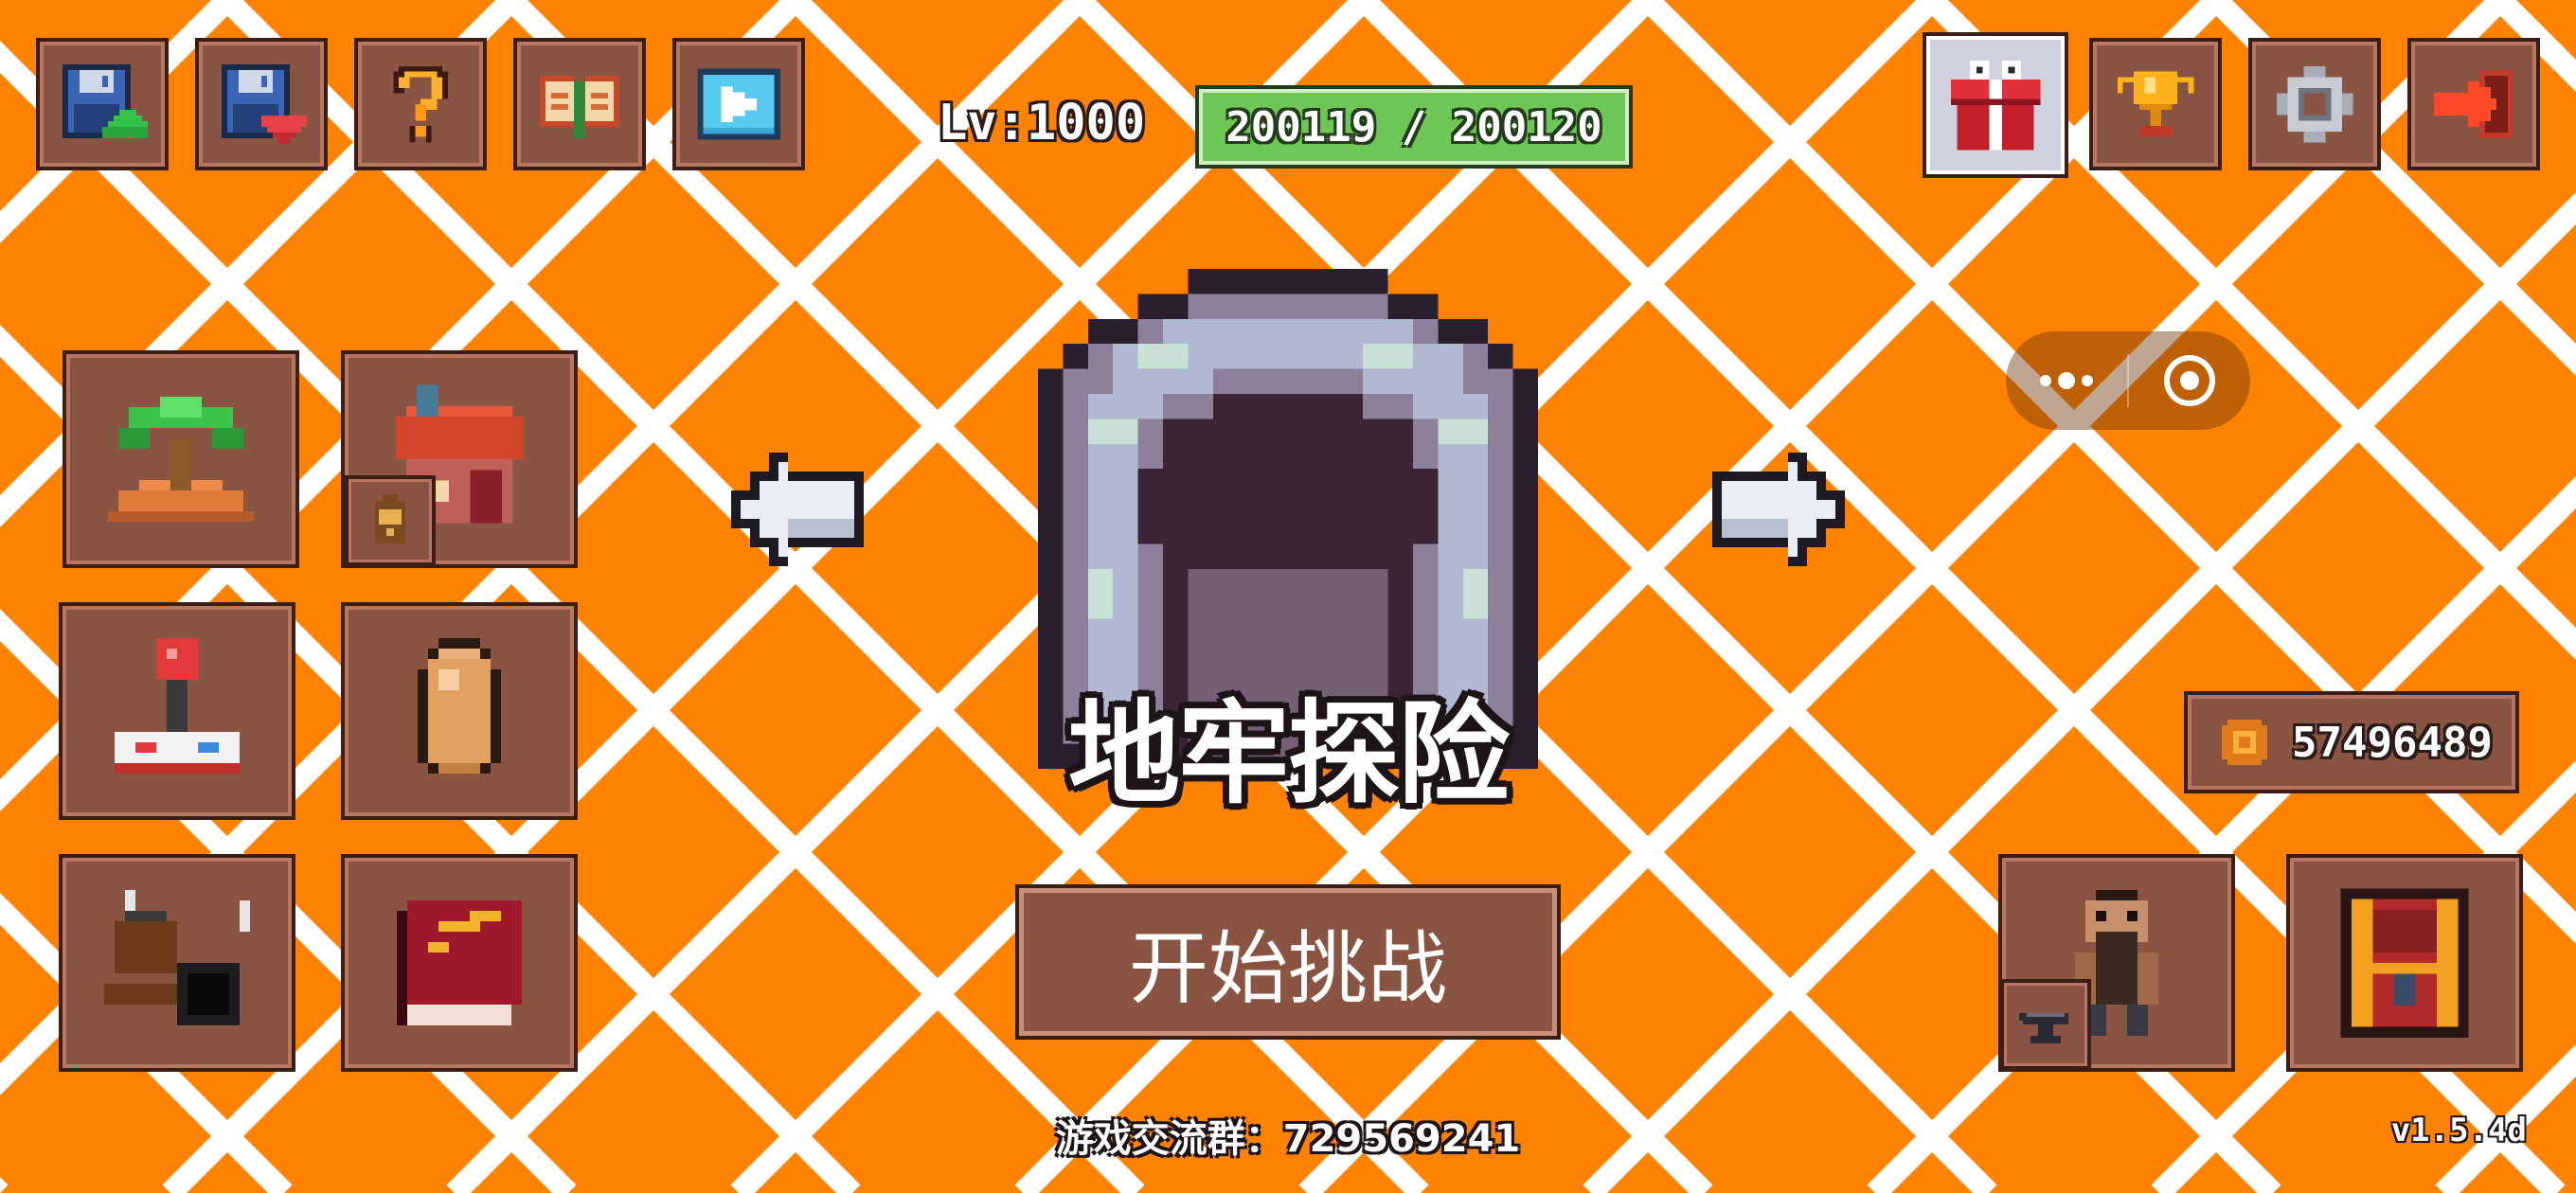 Image resolution: width=2576 pixels, height=1193 pixels. Describe the element at coordinates (459, 706) in the screenshot. I see `egg-icon` at that location.